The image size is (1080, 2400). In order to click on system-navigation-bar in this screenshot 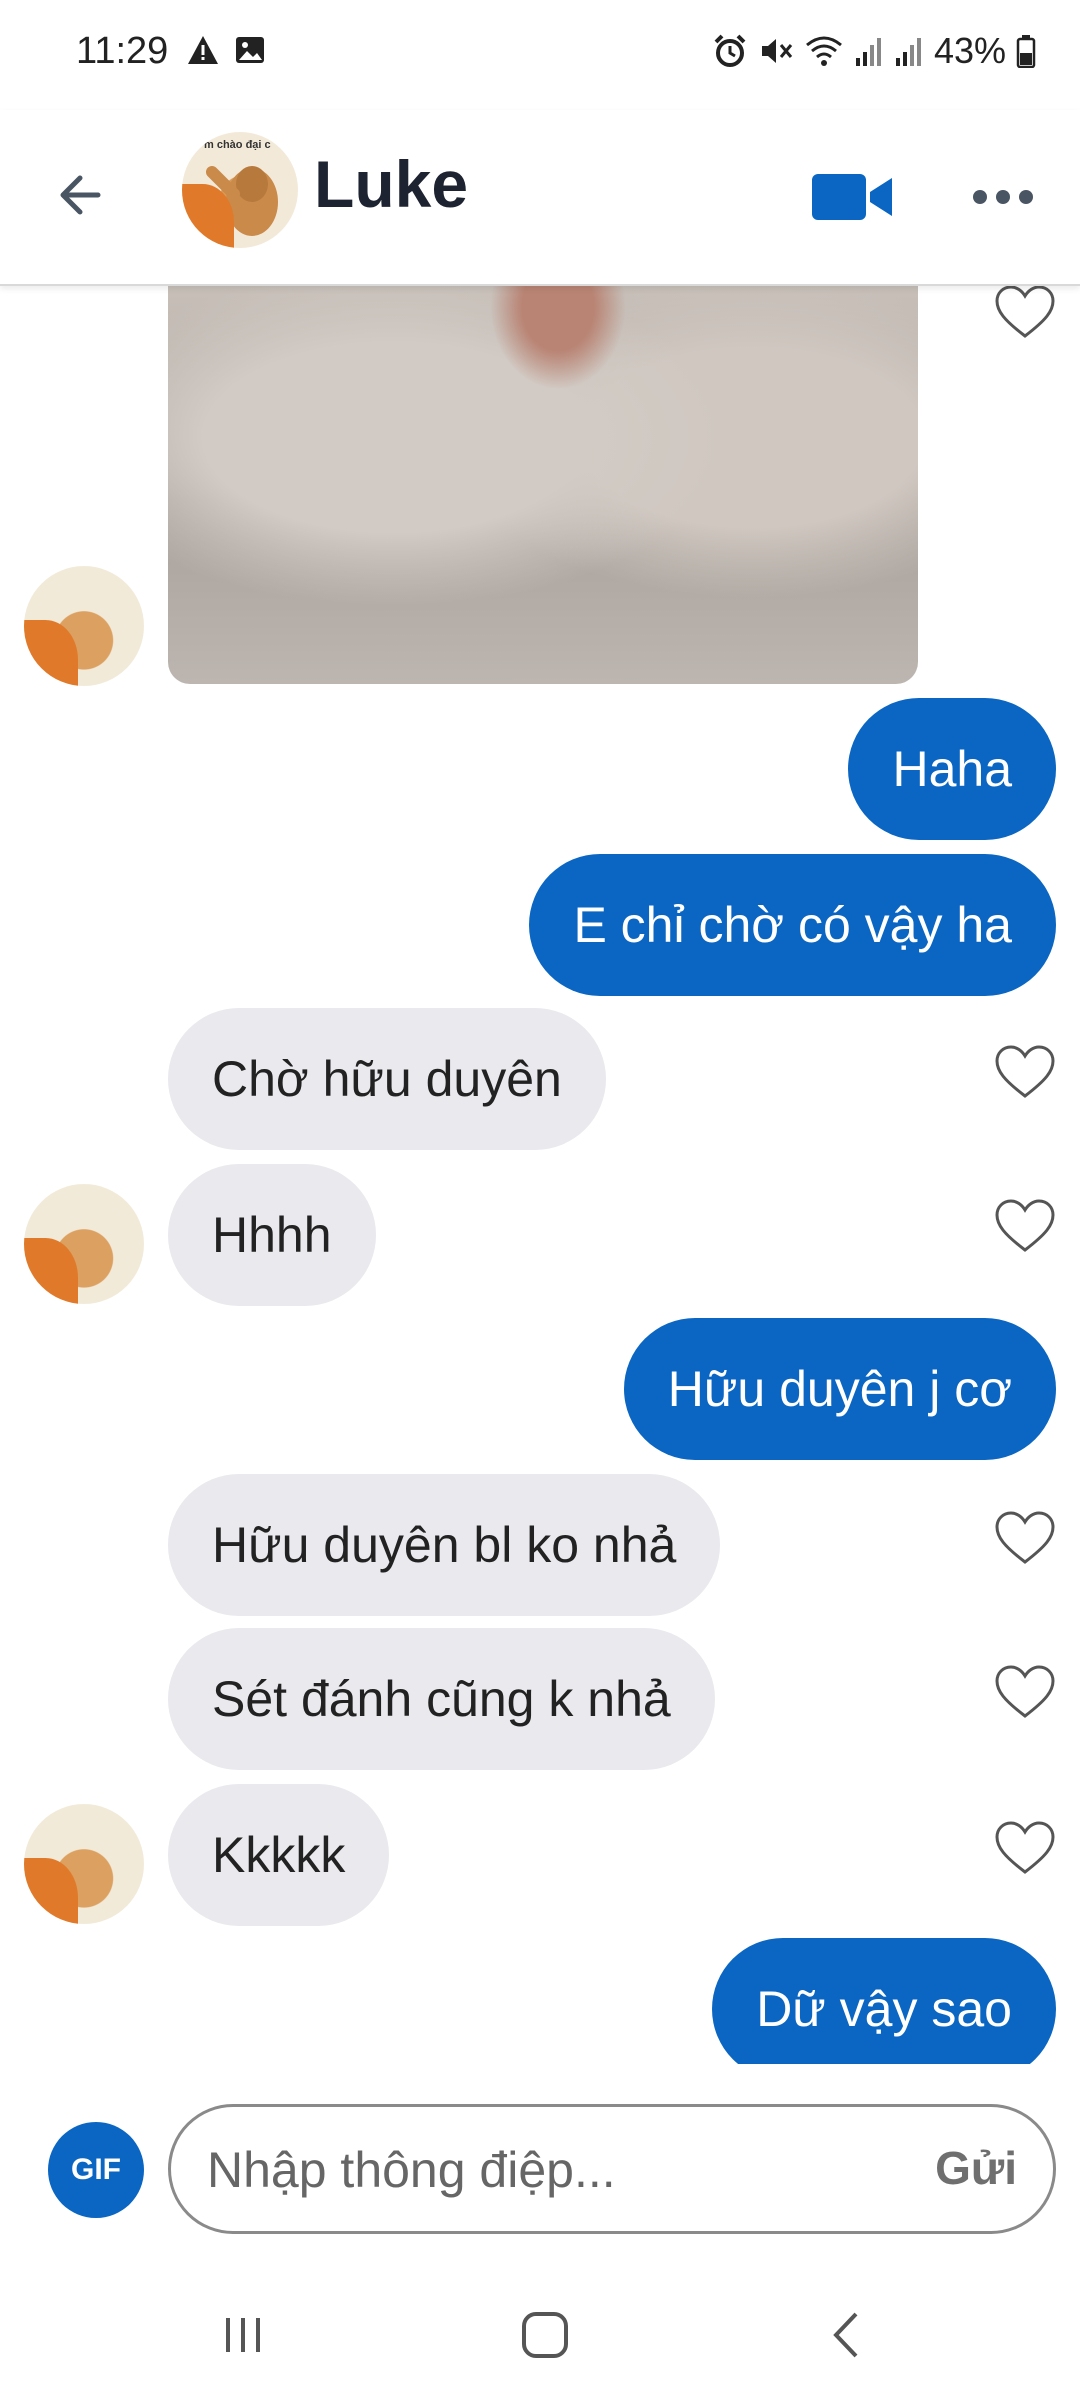, I will do `click(540, 2332)`.